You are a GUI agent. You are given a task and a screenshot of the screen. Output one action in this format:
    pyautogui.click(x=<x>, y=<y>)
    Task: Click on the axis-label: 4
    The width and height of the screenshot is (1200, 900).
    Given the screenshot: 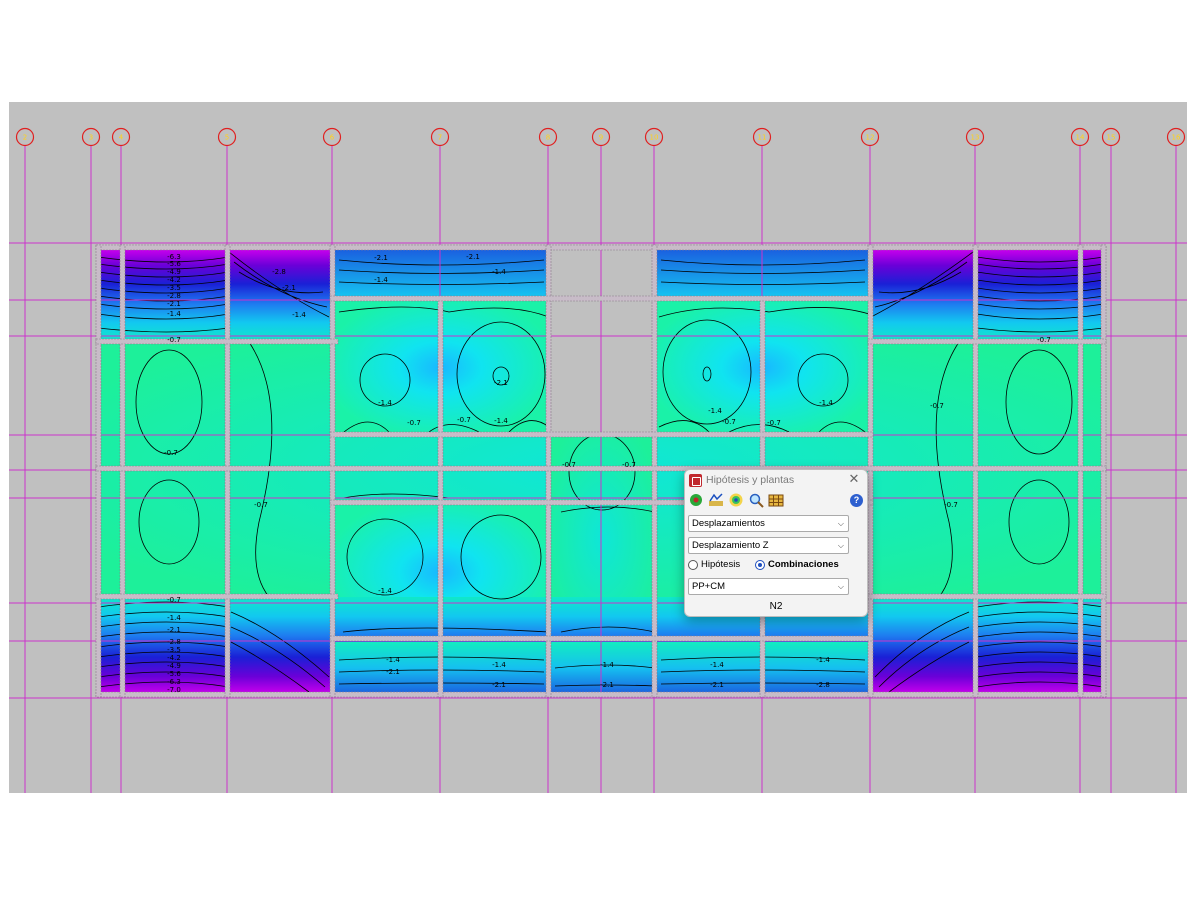 What is the action you would take?
    pyautogui.click(x=121, y=138)
    